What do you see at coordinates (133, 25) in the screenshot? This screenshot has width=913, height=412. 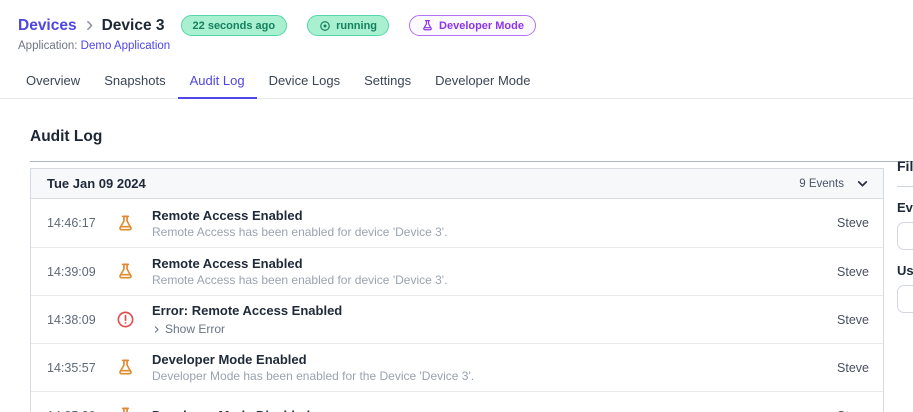 I see `breadcrumb-current-device: Device 3` at bounding box center [133, 25].